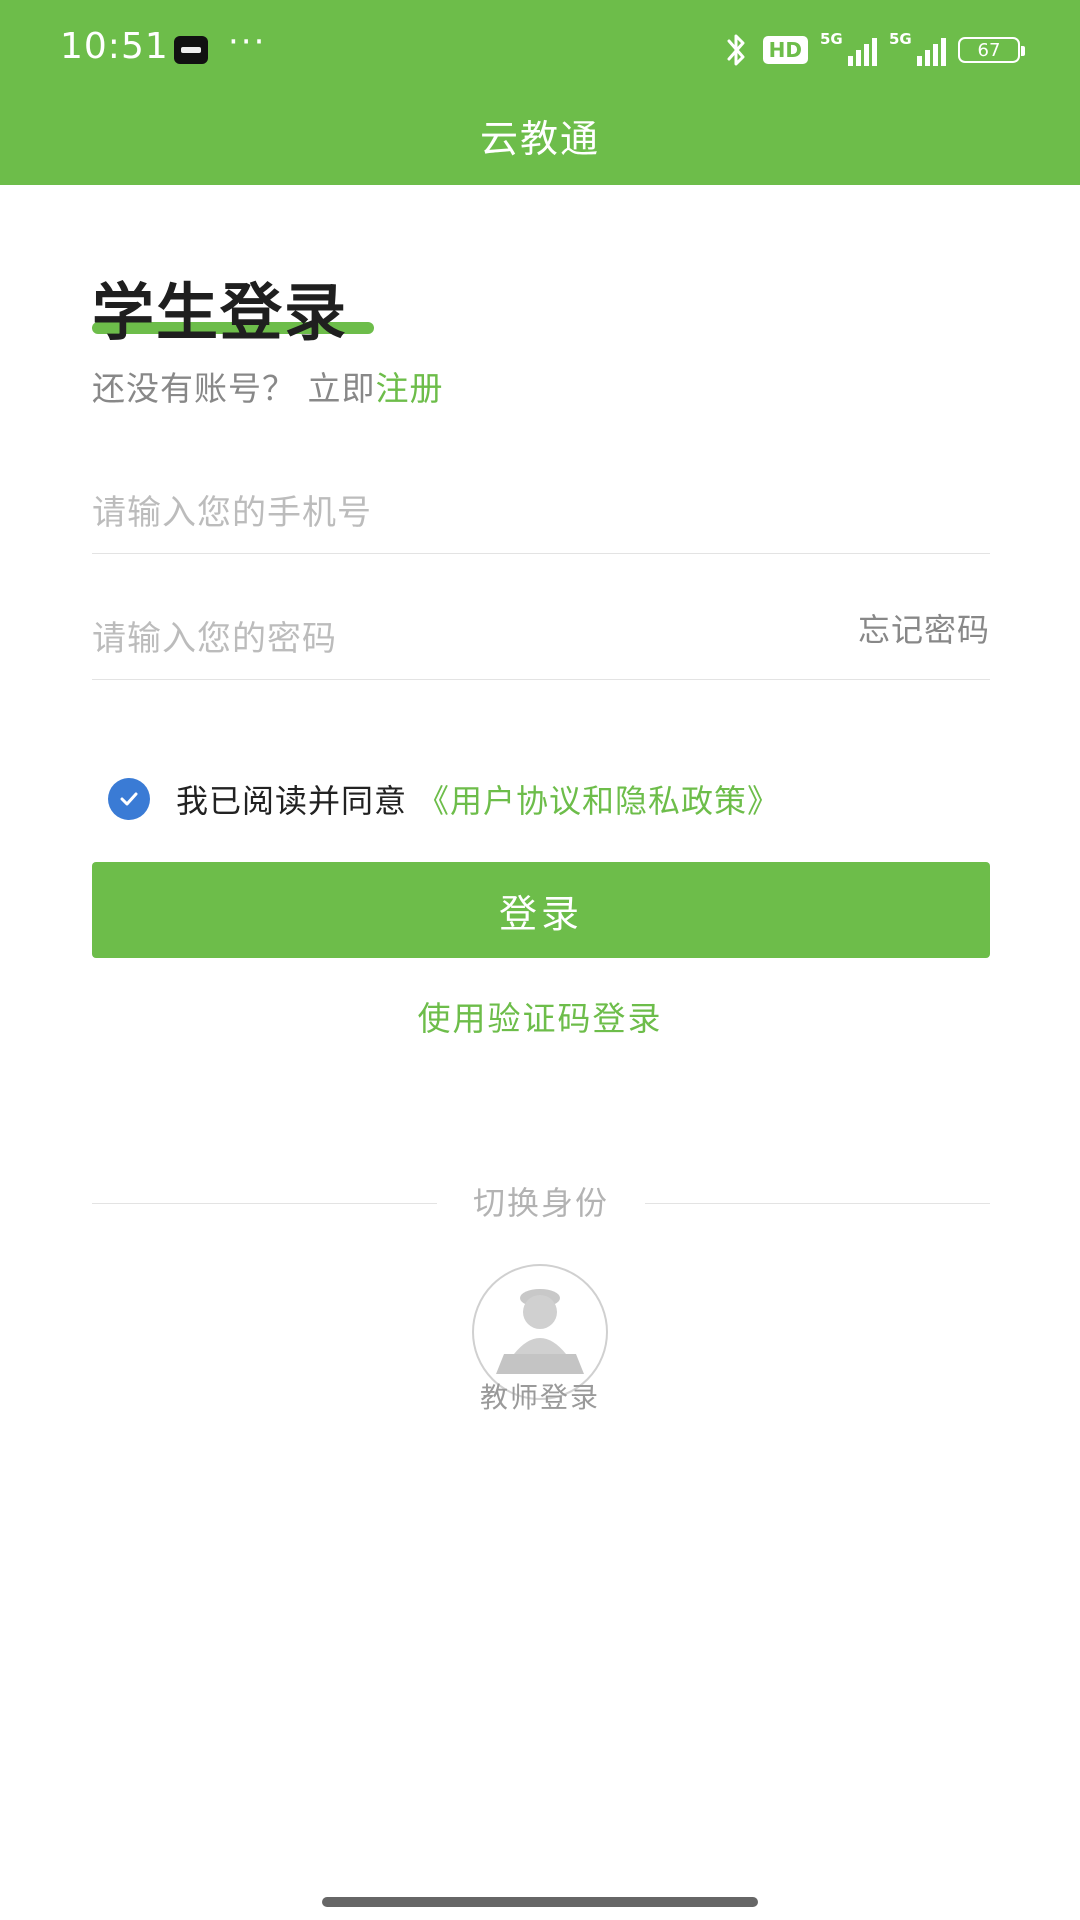 The width and height of the screenshot is (1080, 1920). Describe the element at coordinates (410, 388) in the screenshot. I see `register-link: 注册` at that location.